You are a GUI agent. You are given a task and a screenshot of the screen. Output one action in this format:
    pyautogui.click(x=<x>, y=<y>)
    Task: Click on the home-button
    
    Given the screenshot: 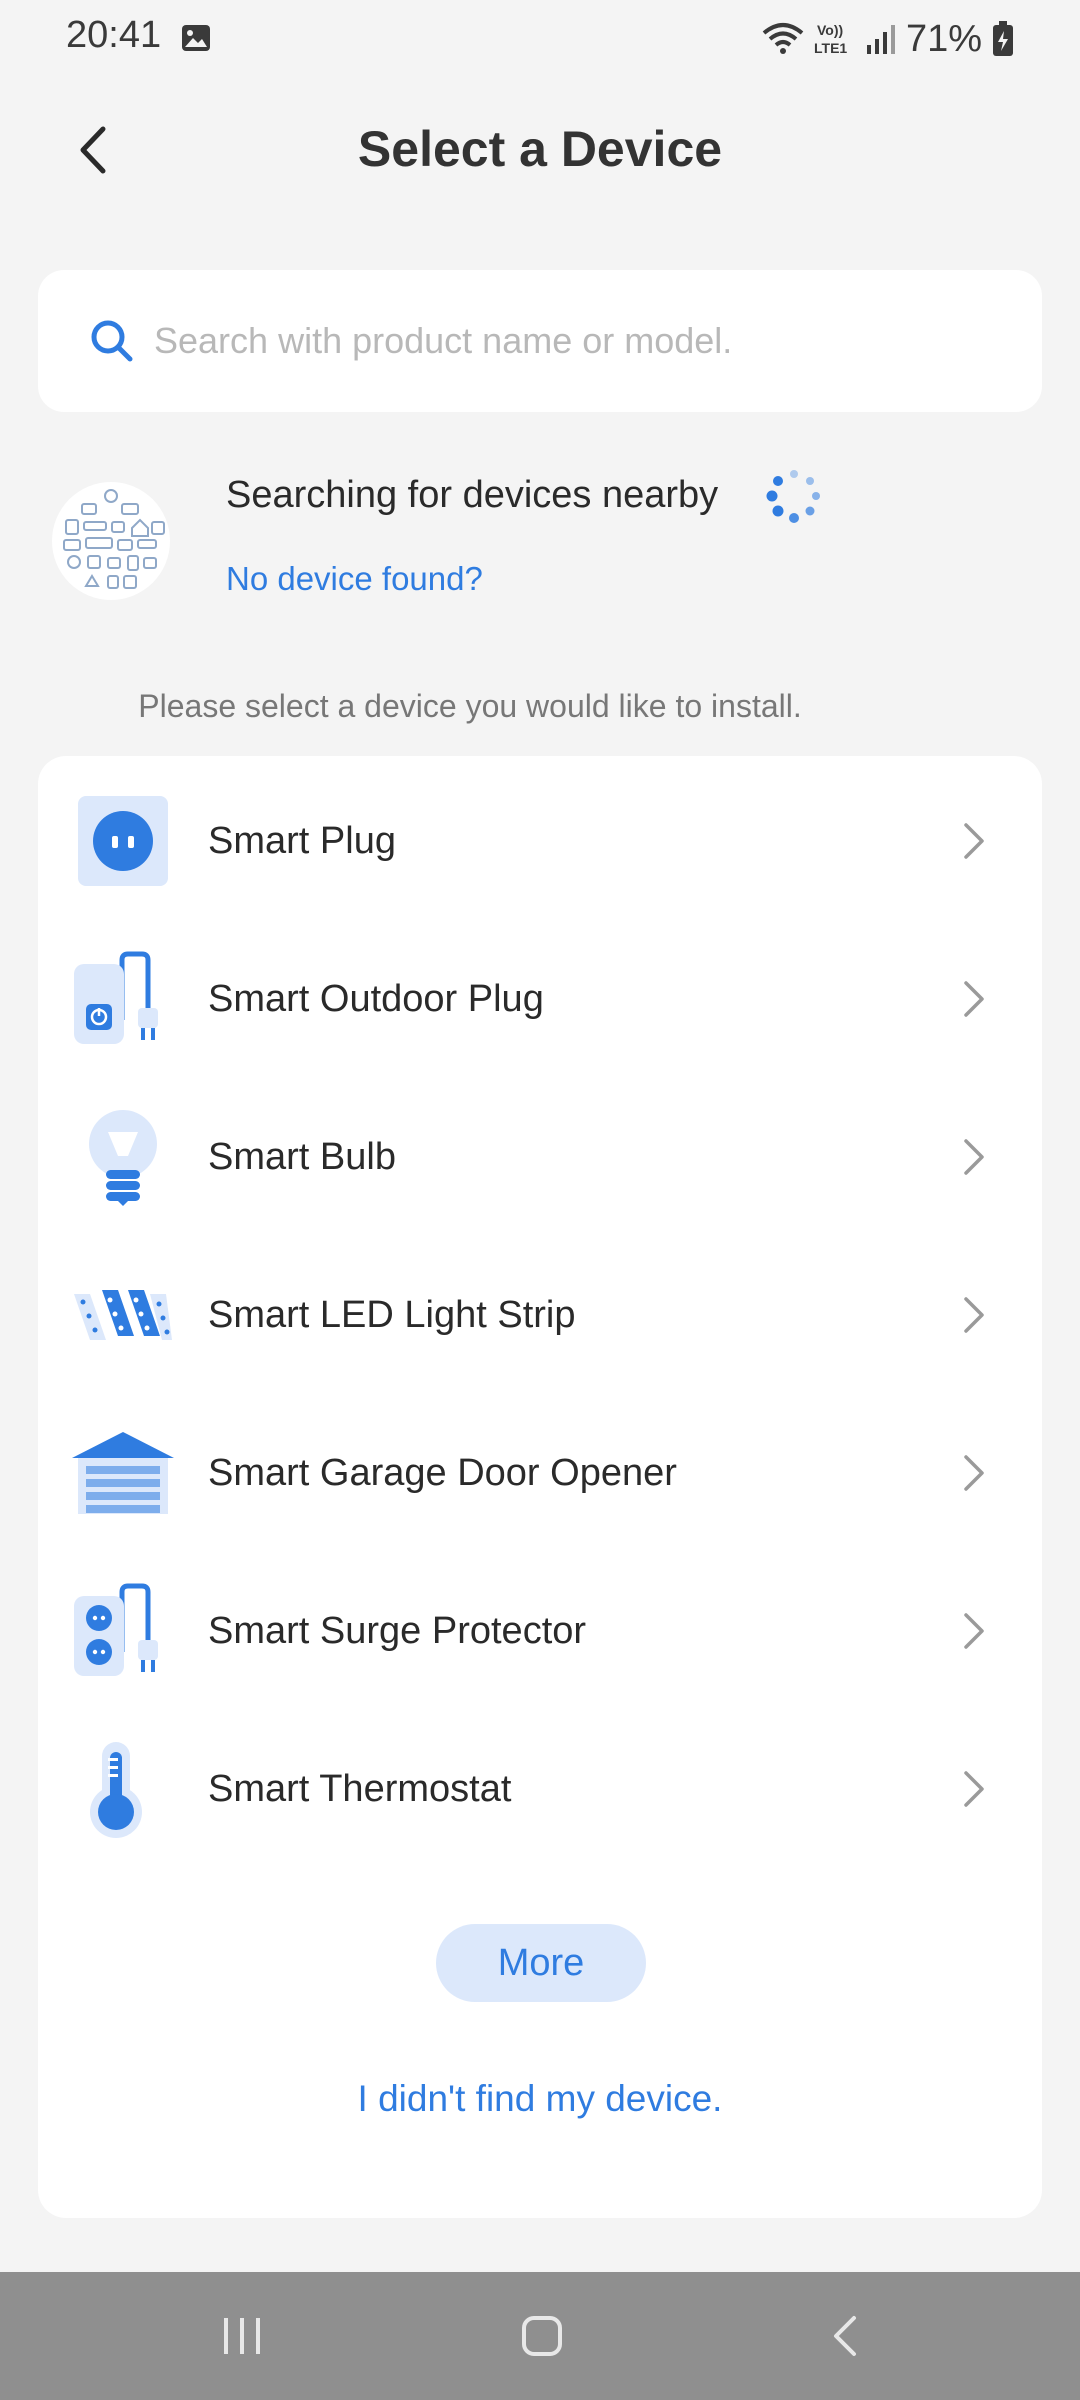 What is the action you would take?
    pyautogui.click(x=542, y=2336)
    